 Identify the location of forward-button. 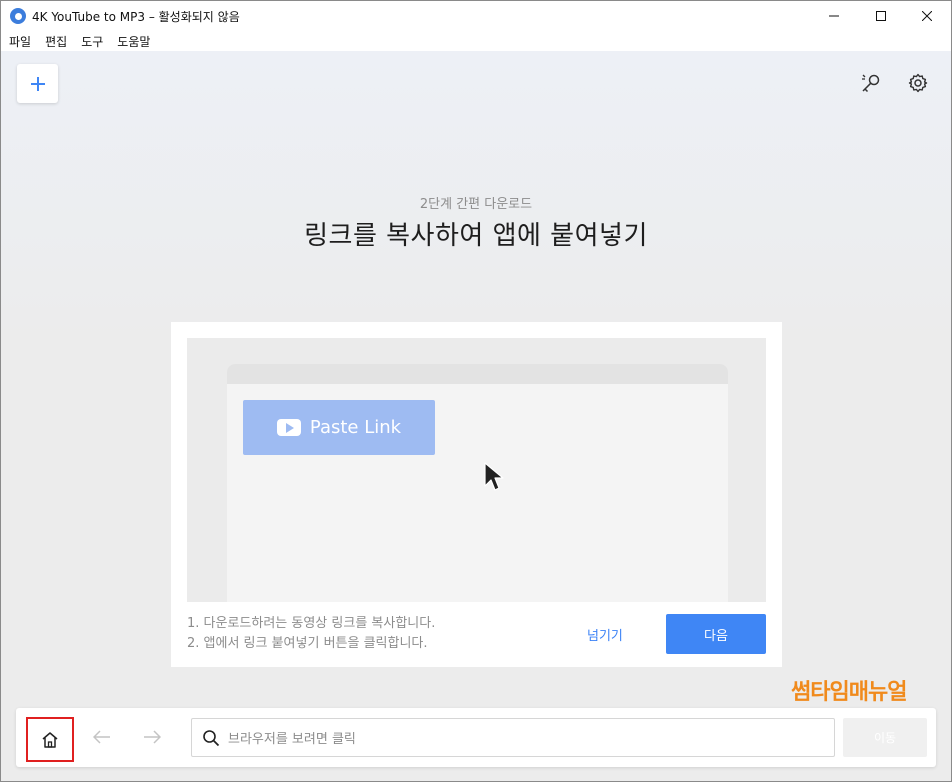
(152, 737).